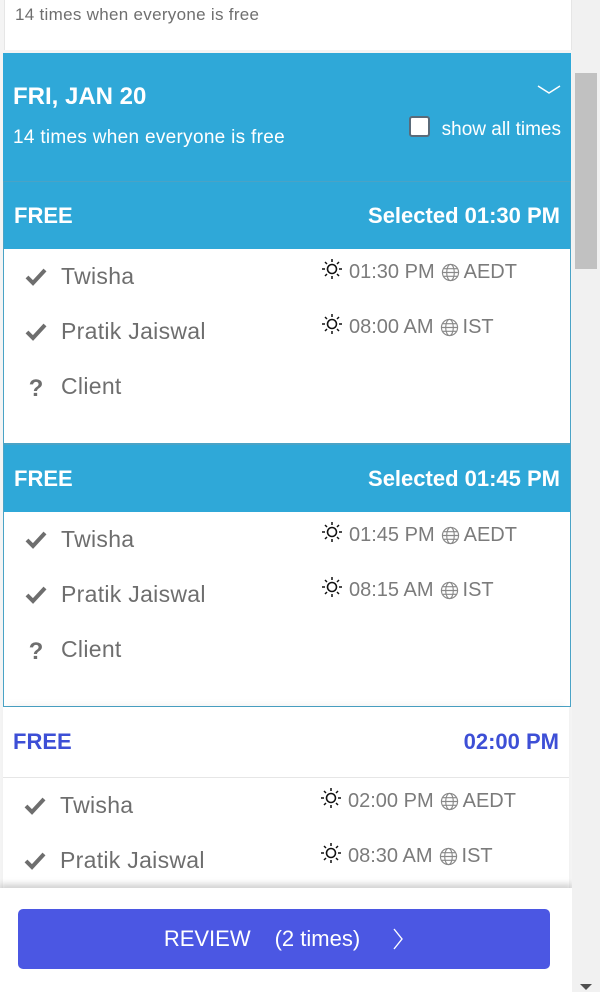  Describe the element at coordinates (286, 811) in the screenshot. I see `participant-row: Twisha 02:00 PM AEDT` at that location.